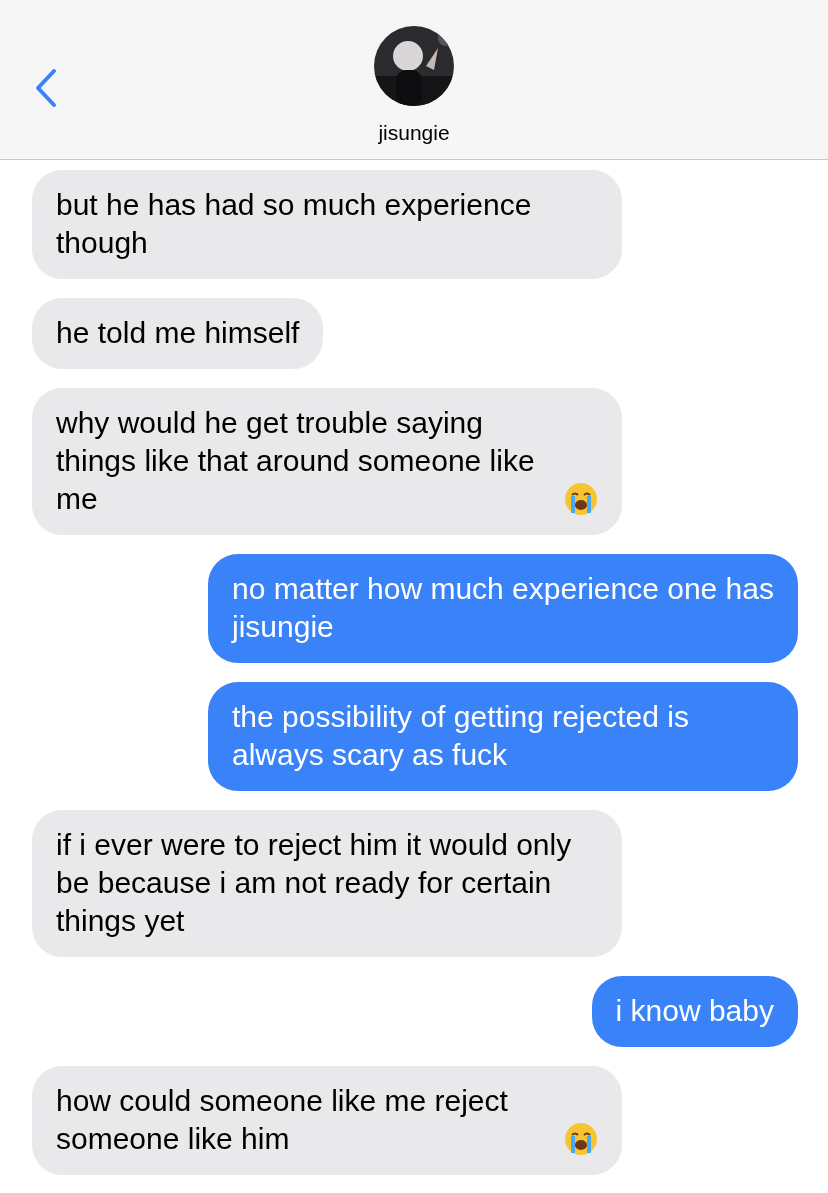 The image size is (828, 1193). What do you see at coordinates (694, 1011) in the screenshot?
I see `message-text: i know baby` at bounding box center [694, 1011].